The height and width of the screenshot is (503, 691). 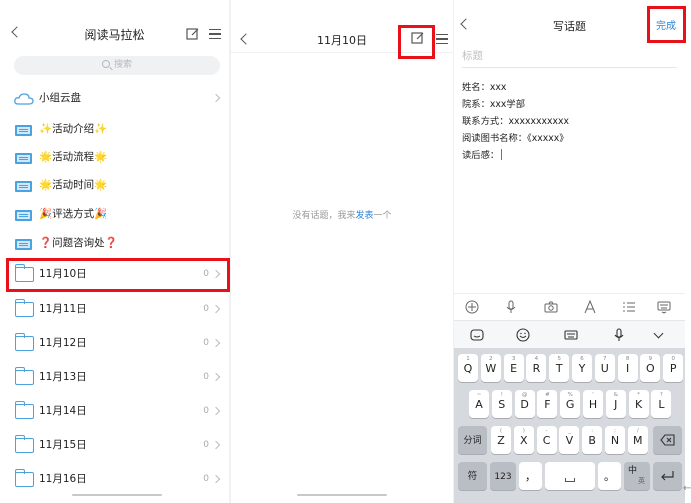 What do you see at coordinates (615, 404) in the screenshot?
I see `key-j: & J` at bounding box center [615, 404].